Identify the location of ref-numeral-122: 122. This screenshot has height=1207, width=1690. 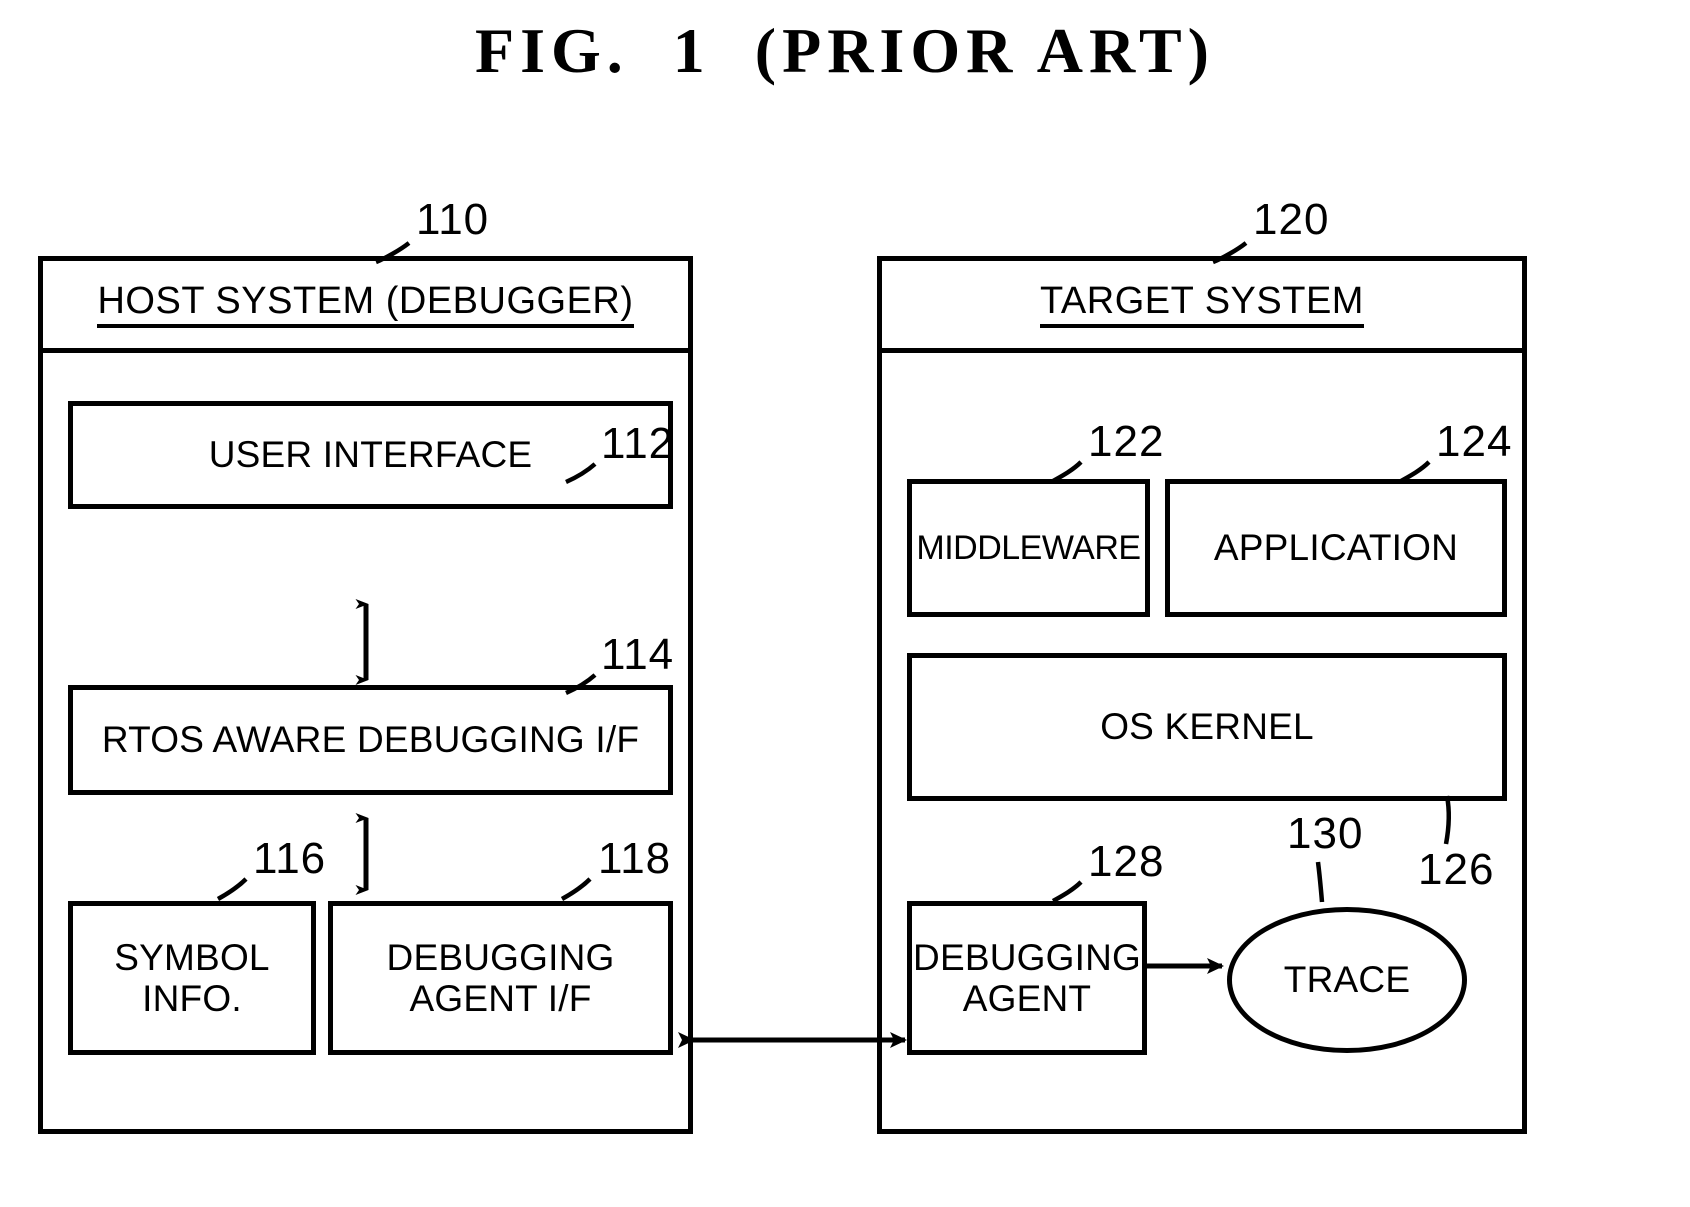
(1126, 441).